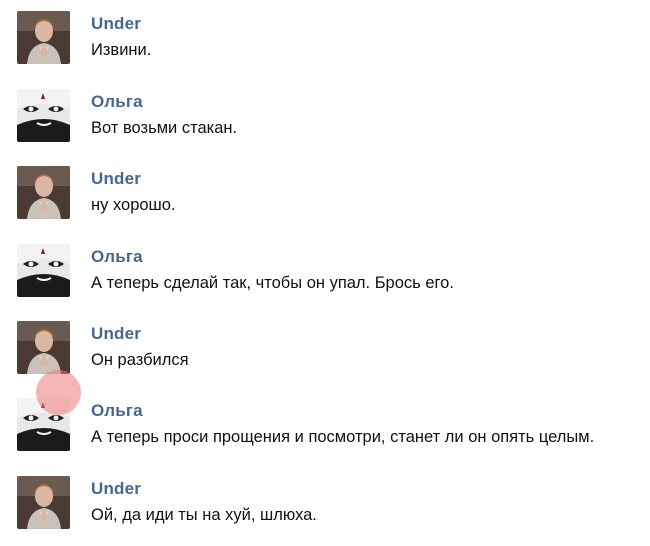 The image size is (650, 546). Describe the element at coordinates (329, 120) in the screenshot. I see `message-item: Ольга Вот возьми стакан.` at that location.